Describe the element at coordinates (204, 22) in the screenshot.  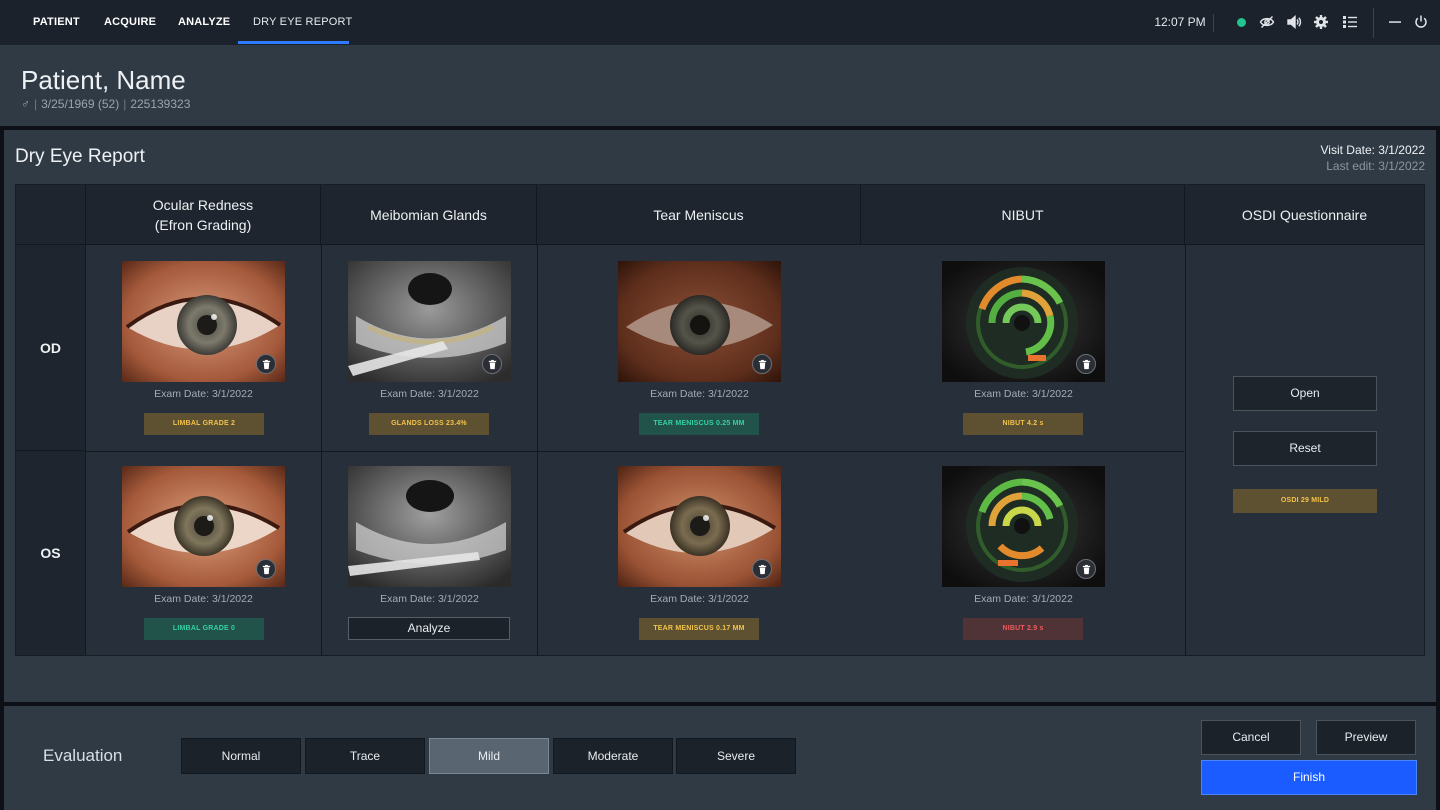
I see `tab-analyze: ANALYZE` at that location.